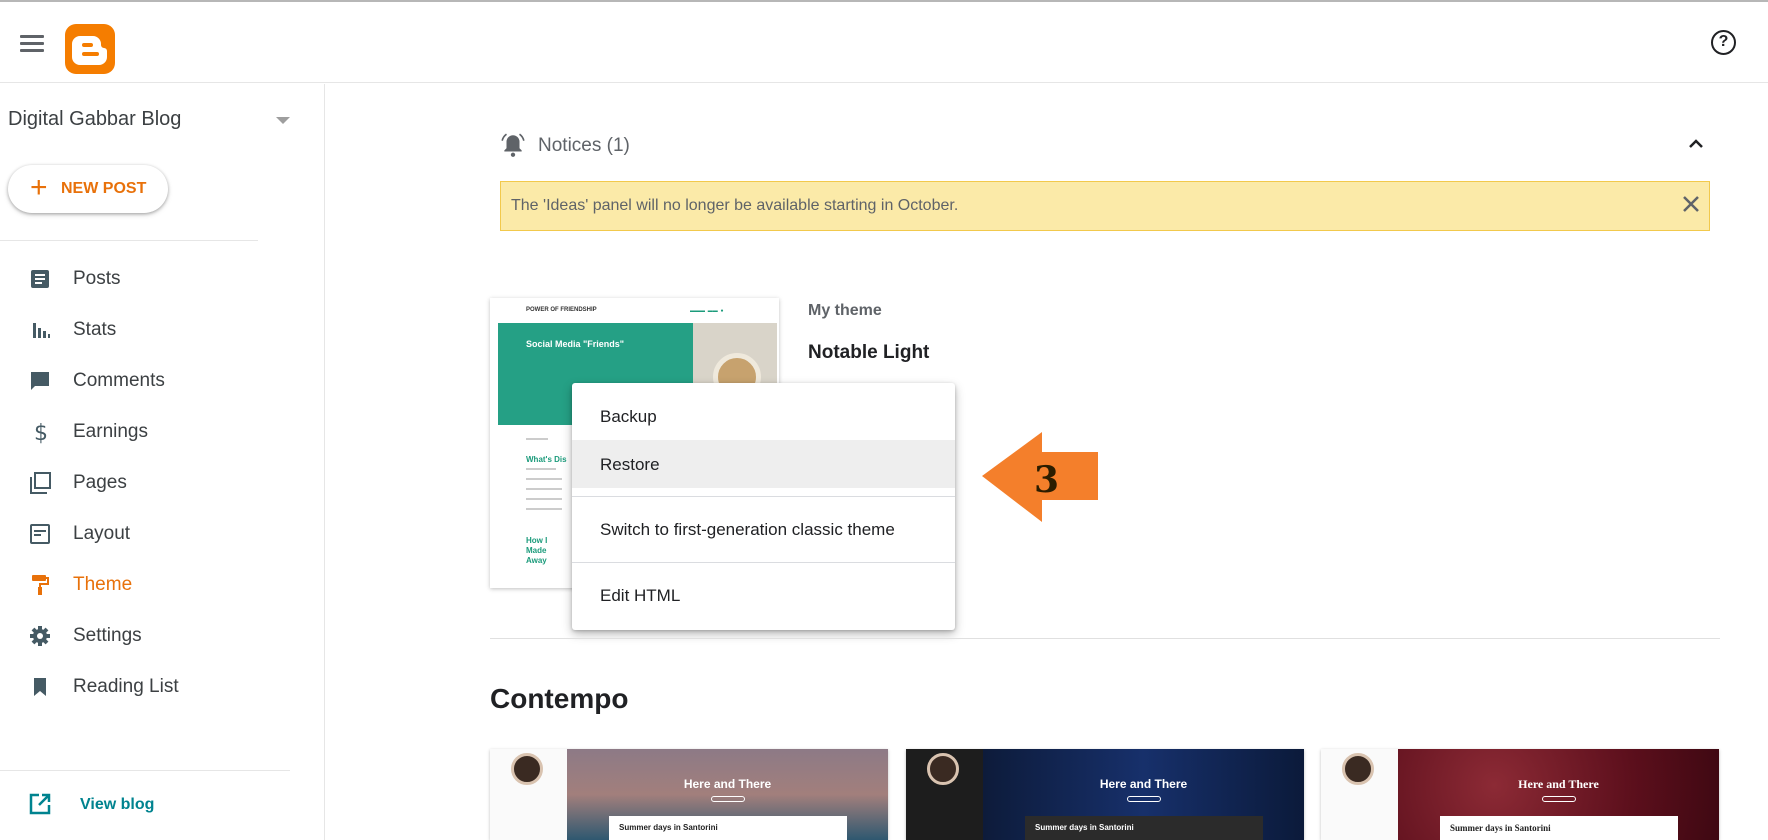  I want to click on sidebar-item-label: Theme, so click(103, 584).